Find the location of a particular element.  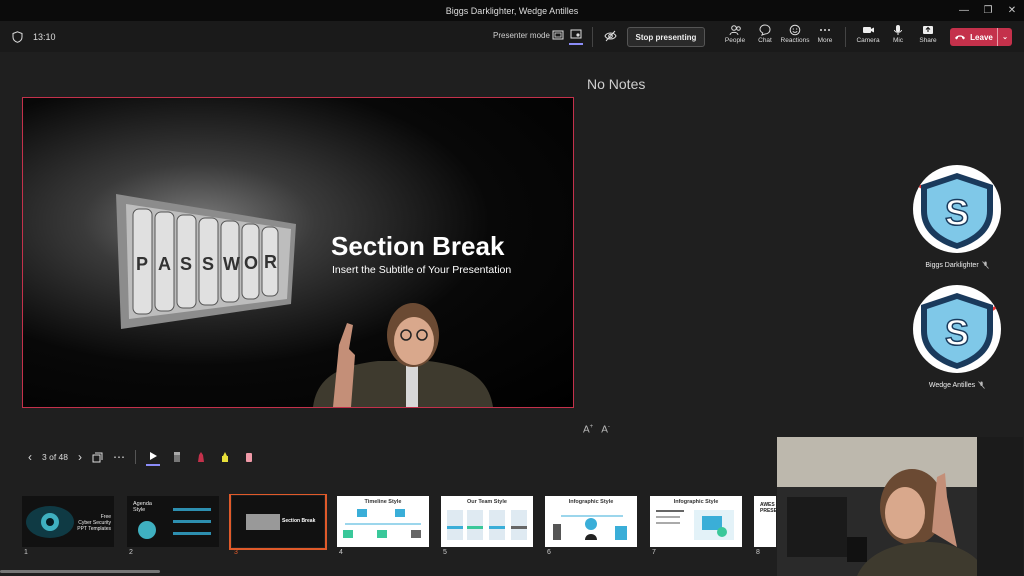

people-icon is located at coordinates (735, 30).